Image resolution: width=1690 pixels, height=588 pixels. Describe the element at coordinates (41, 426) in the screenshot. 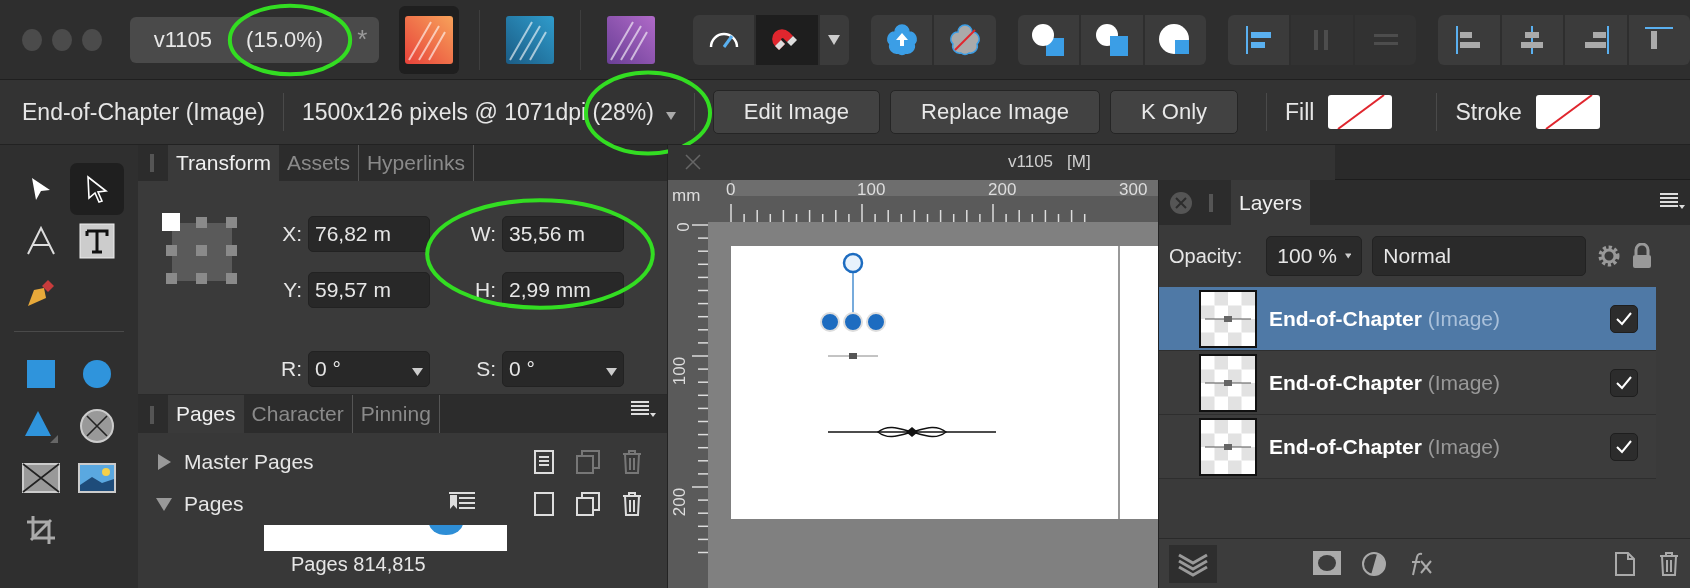

I see `triangle-icon` at that location.